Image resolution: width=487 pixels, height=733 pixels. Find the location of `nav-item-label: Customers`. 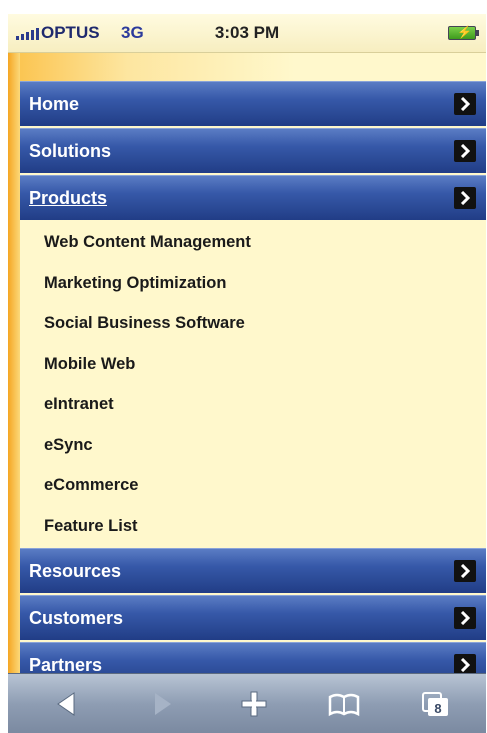

nav-item-label: Customers is located at coordinates (76, 618).